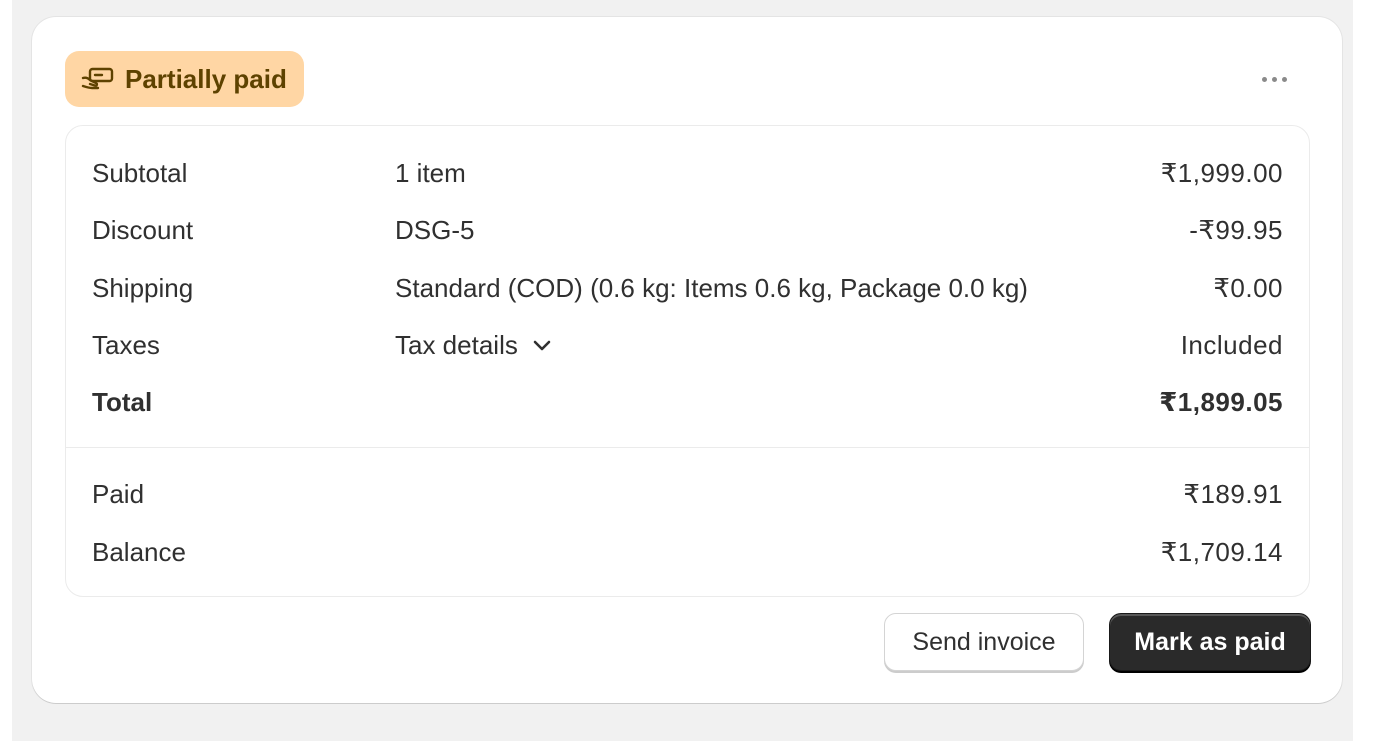  What do you see at coordinates (143, 287) in the screenshot?
I see `row-label: Shipping` at bounding box center [143, 287].